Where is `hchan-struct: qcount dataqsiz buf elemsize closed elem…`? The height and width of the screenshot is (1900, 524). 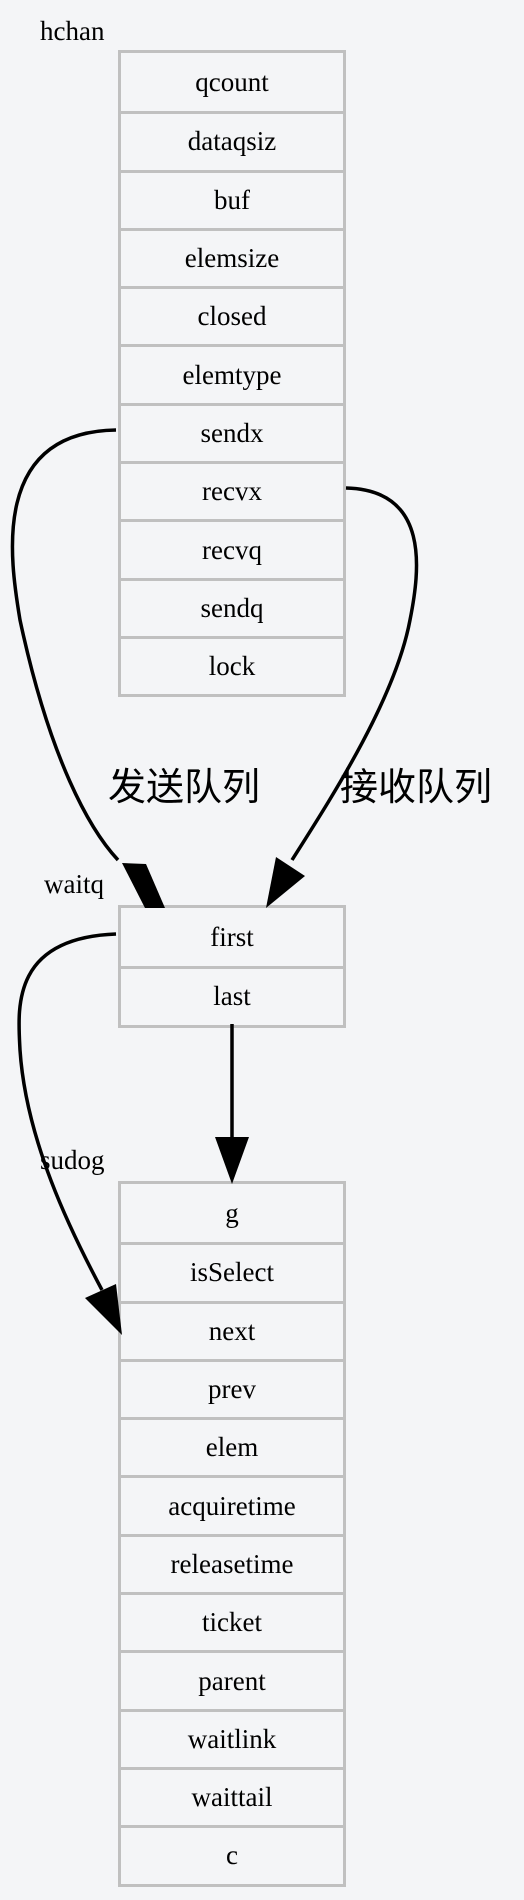
hchan-struct: qcount dataqsiz buf elemsize closed elem… is located at coordinates (232, 374).